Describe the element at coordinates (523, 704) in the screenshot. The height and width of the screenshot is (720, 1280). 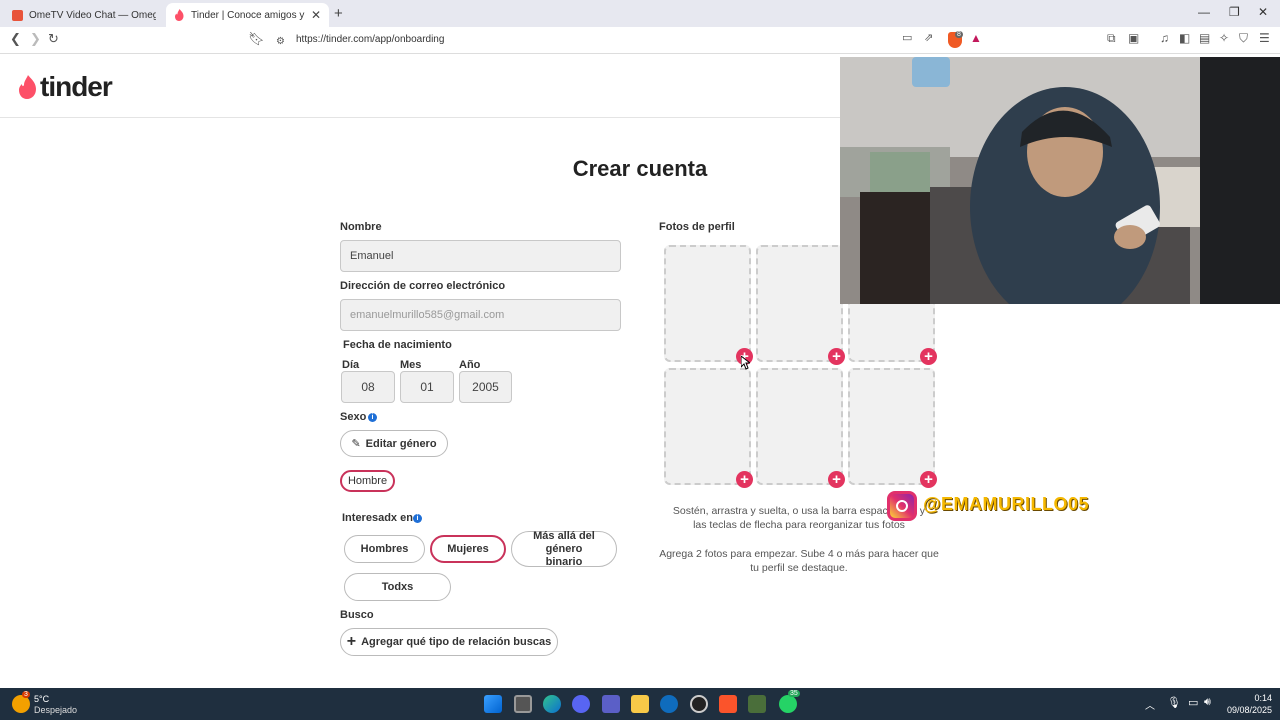
I see `task-view-icon` at that location.